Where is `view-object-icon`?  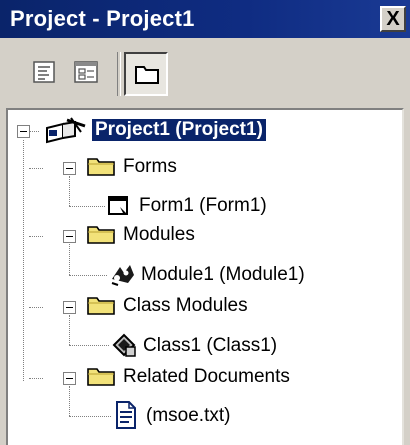
view-object-icon is located at coordinates (86, 72).